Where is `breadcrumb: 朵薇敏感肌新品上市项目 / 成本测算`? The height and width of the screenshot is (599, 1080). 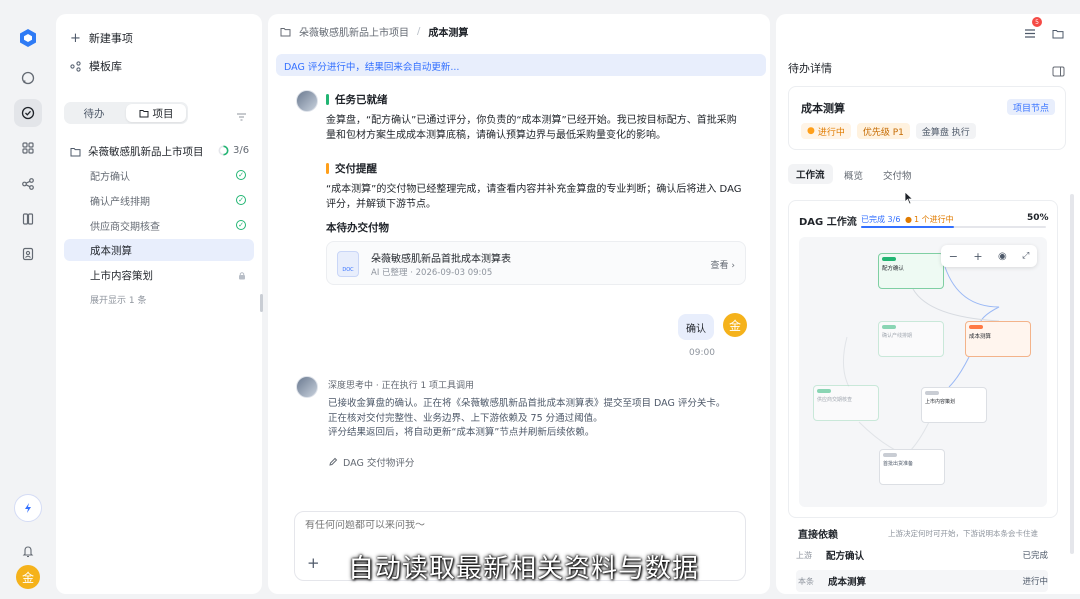
breadcrumb: 朵薇敏感肌新品上市项目 / 成本测算 is located at coordinates (374, 31).